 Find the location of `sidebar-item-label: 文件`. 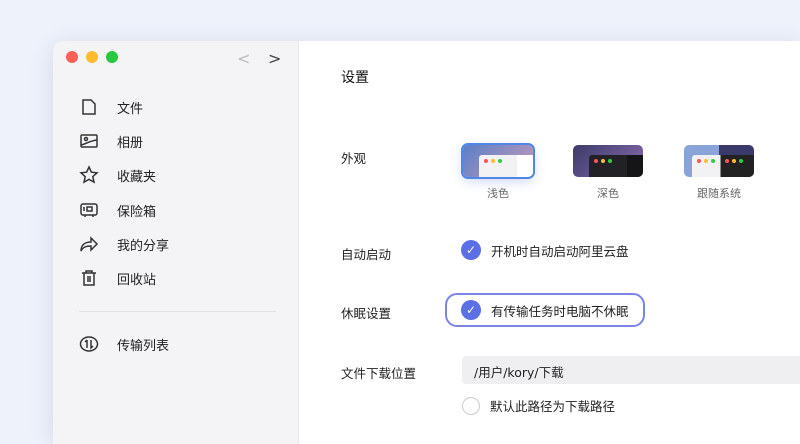

sidebar-item-label: 文件 is located at coordinates (130, 109).